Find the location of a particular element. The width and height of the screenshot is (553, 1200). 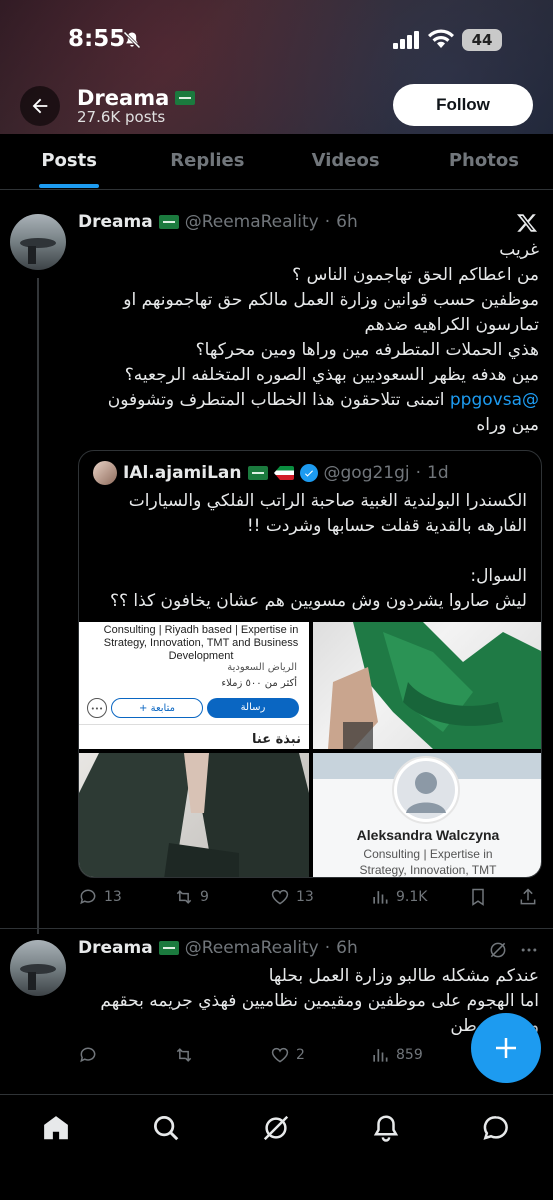

linkedin-section-title: نبذة عنا is located at coordinates (276, 739).